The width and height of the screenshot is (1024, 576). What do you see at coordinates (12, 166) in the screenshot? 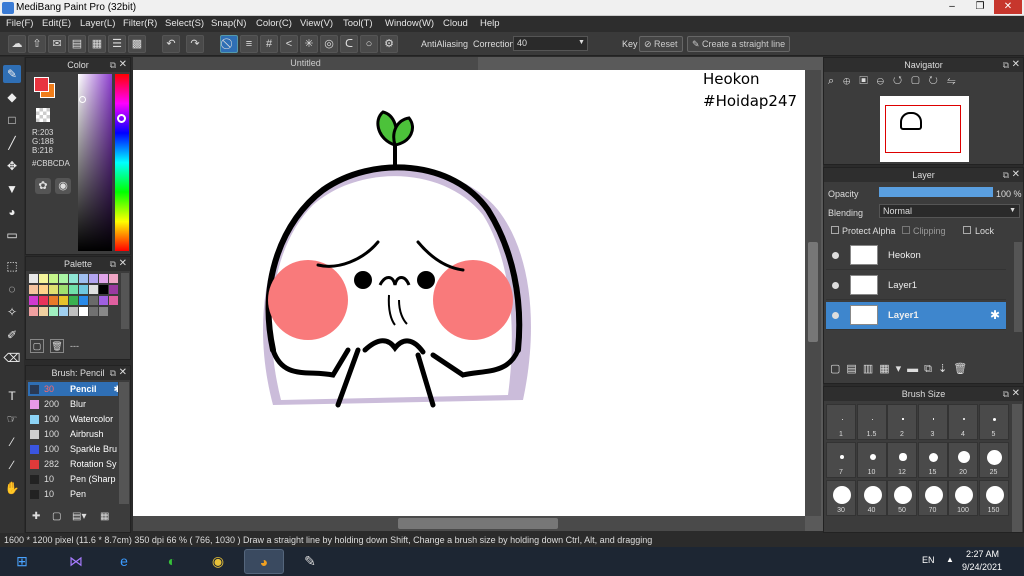
I see `move-tool-icon: ✥` at bounding box center [12, 166].